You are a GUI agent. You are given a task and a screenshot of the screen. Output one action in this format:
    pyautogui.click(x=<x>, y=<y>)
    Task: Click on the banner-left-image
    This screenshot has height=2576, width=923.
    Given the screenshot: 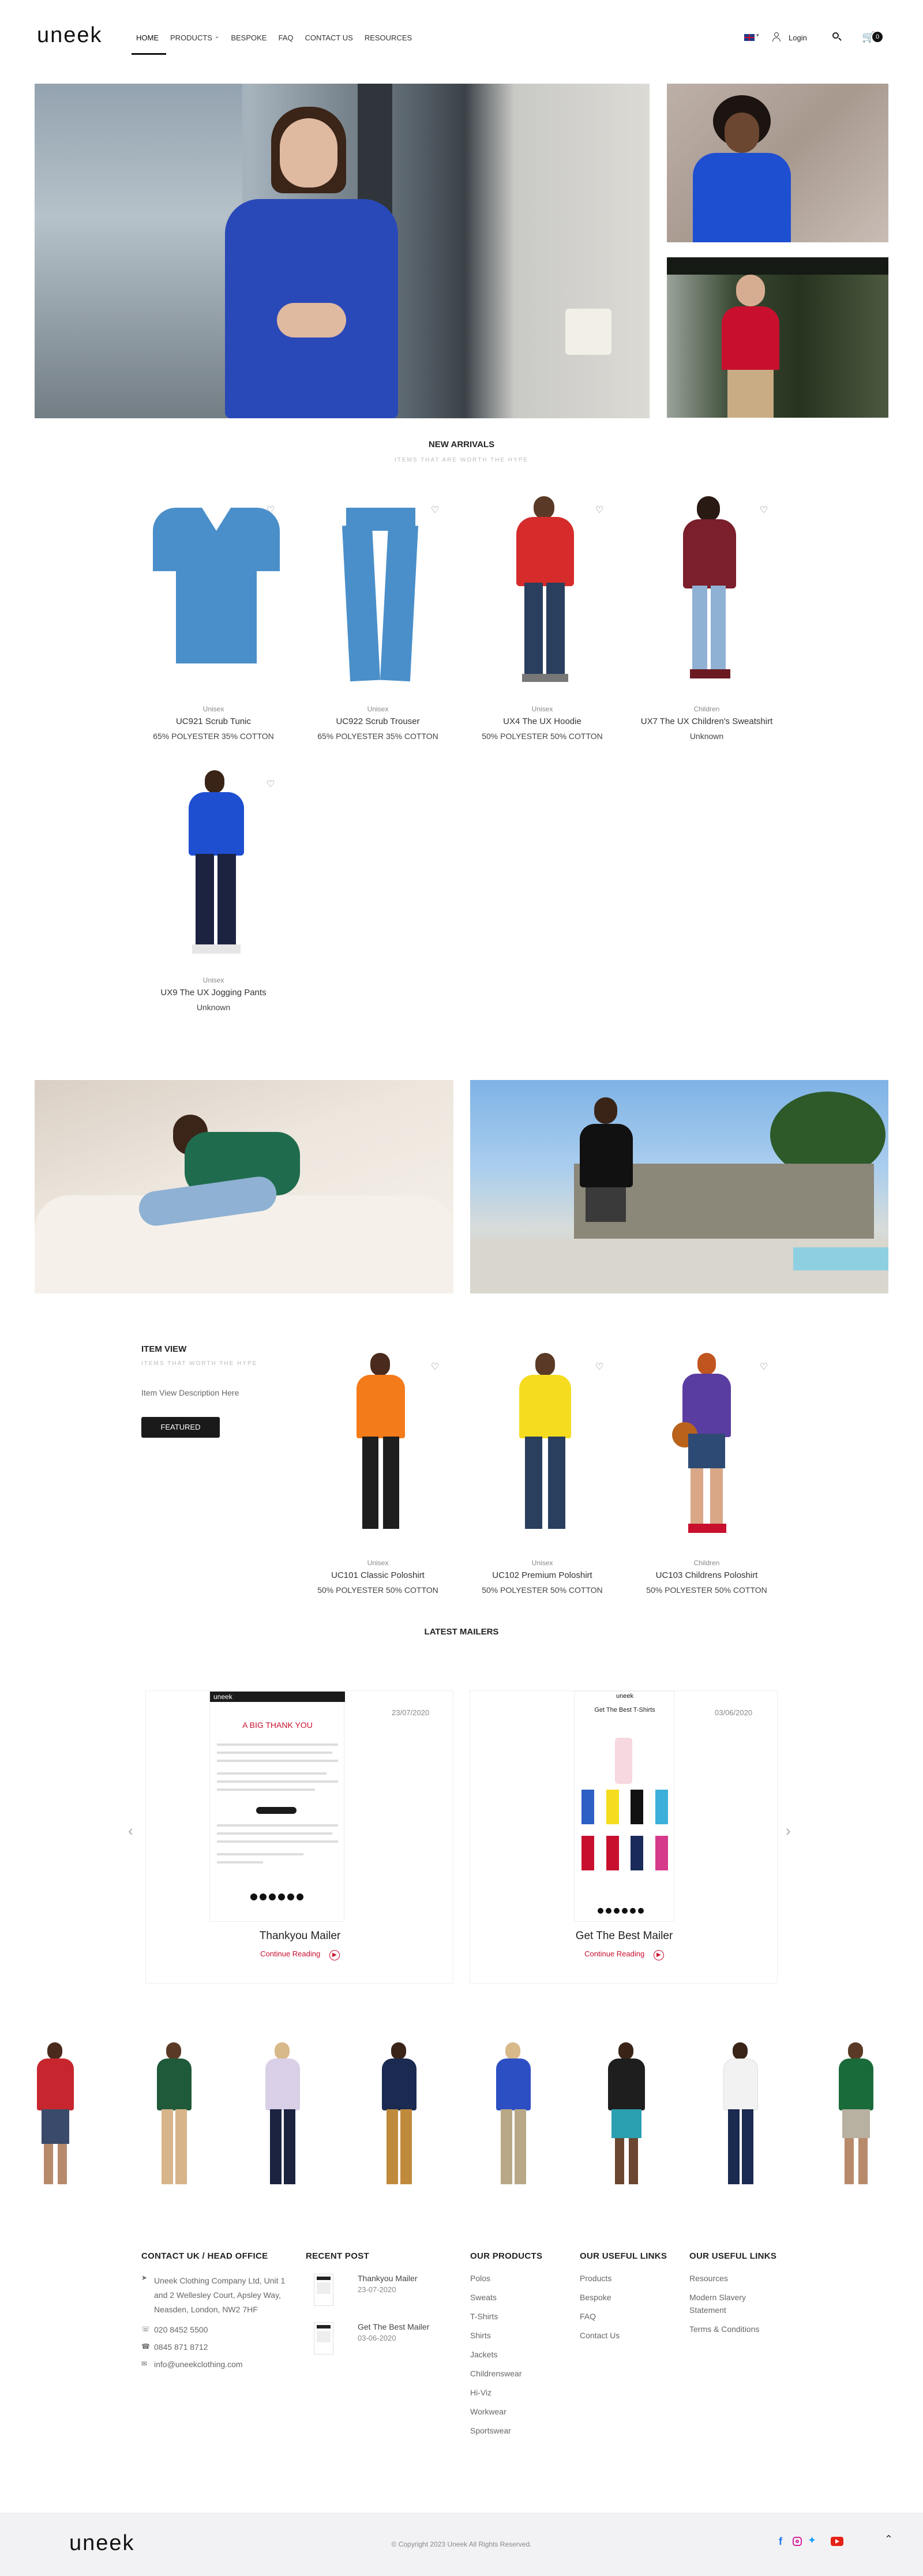 What is the action you would take?
    pyautogui.click(x=244, y=1186)
    